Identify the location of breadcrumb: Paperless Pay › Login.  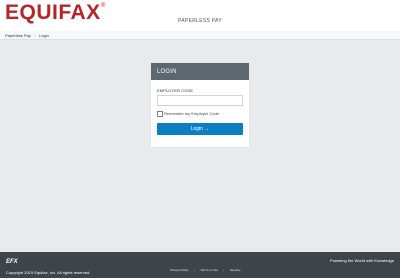
(200, 35).